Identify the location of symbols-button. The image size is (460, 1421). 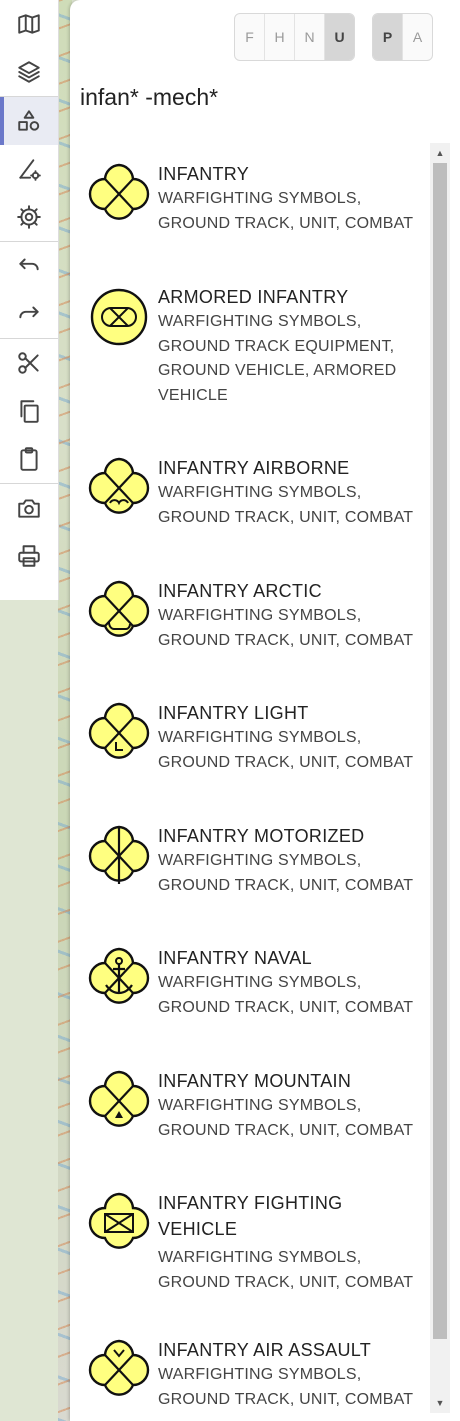
(29, 121).